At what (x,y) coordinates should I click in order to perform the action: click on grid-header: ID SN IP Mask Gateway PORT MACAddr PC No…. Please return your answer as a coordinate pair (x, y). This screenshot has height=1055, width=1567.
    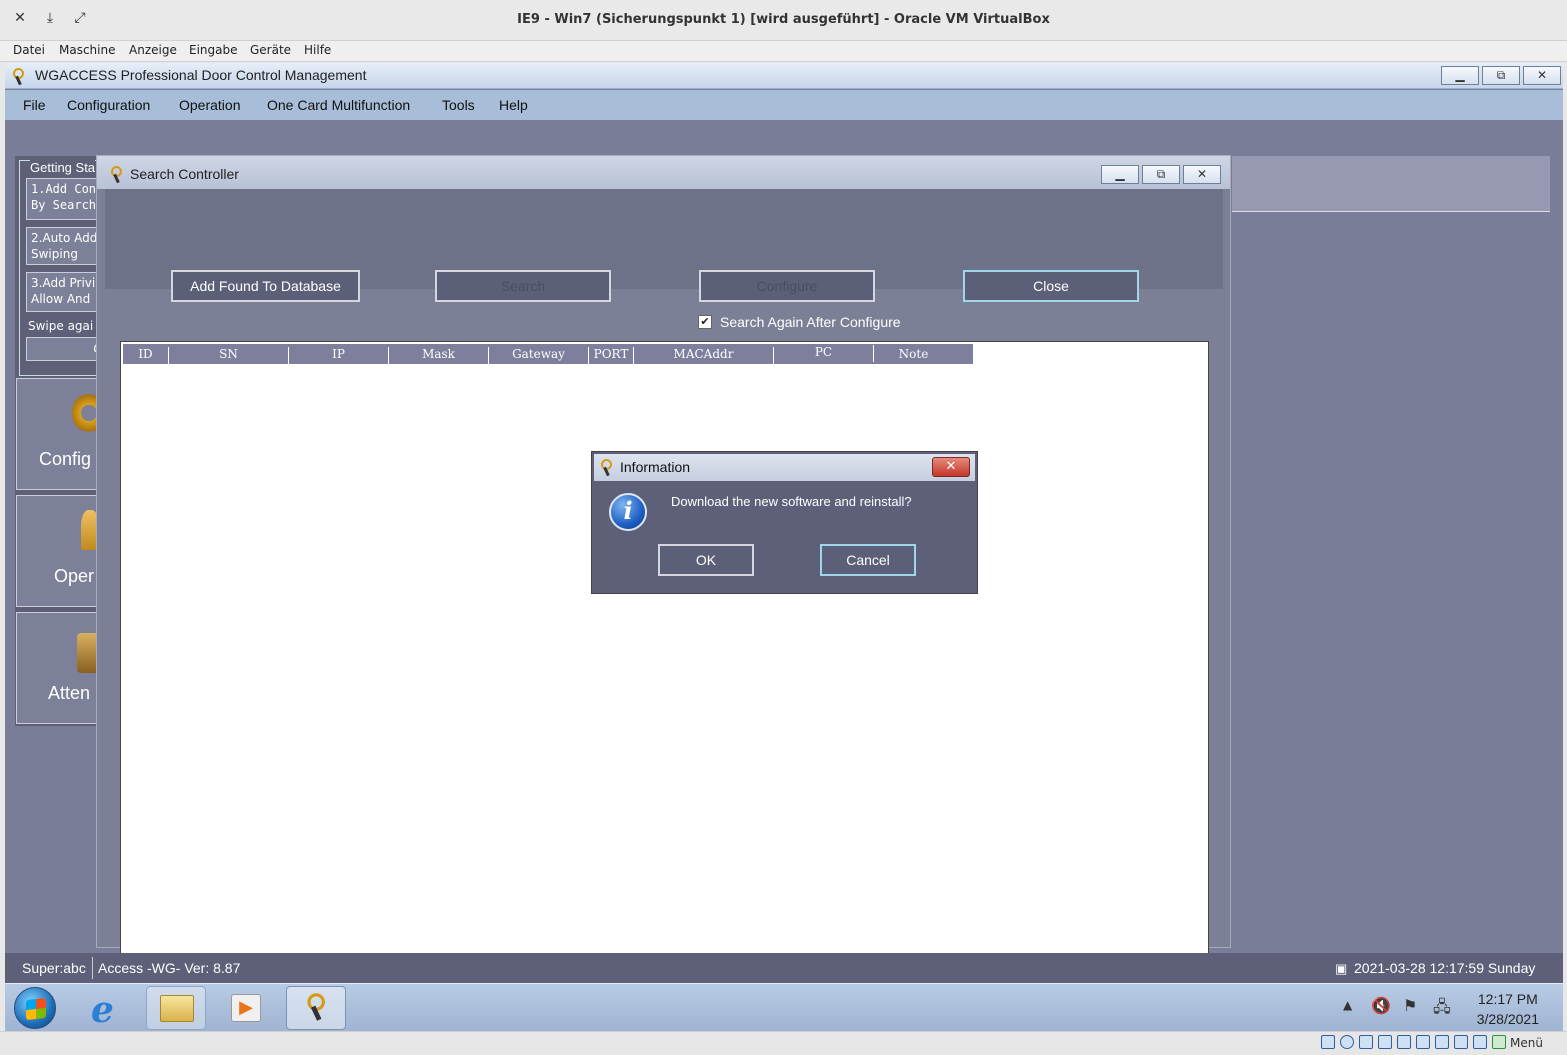
    Looking at the image, I should click on (548, 354).